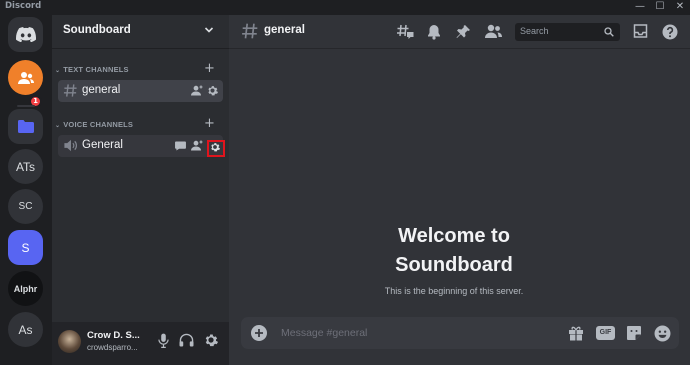 This screenshot has width=690, height=365. I want to click on folder-icon, so click(25, 126).